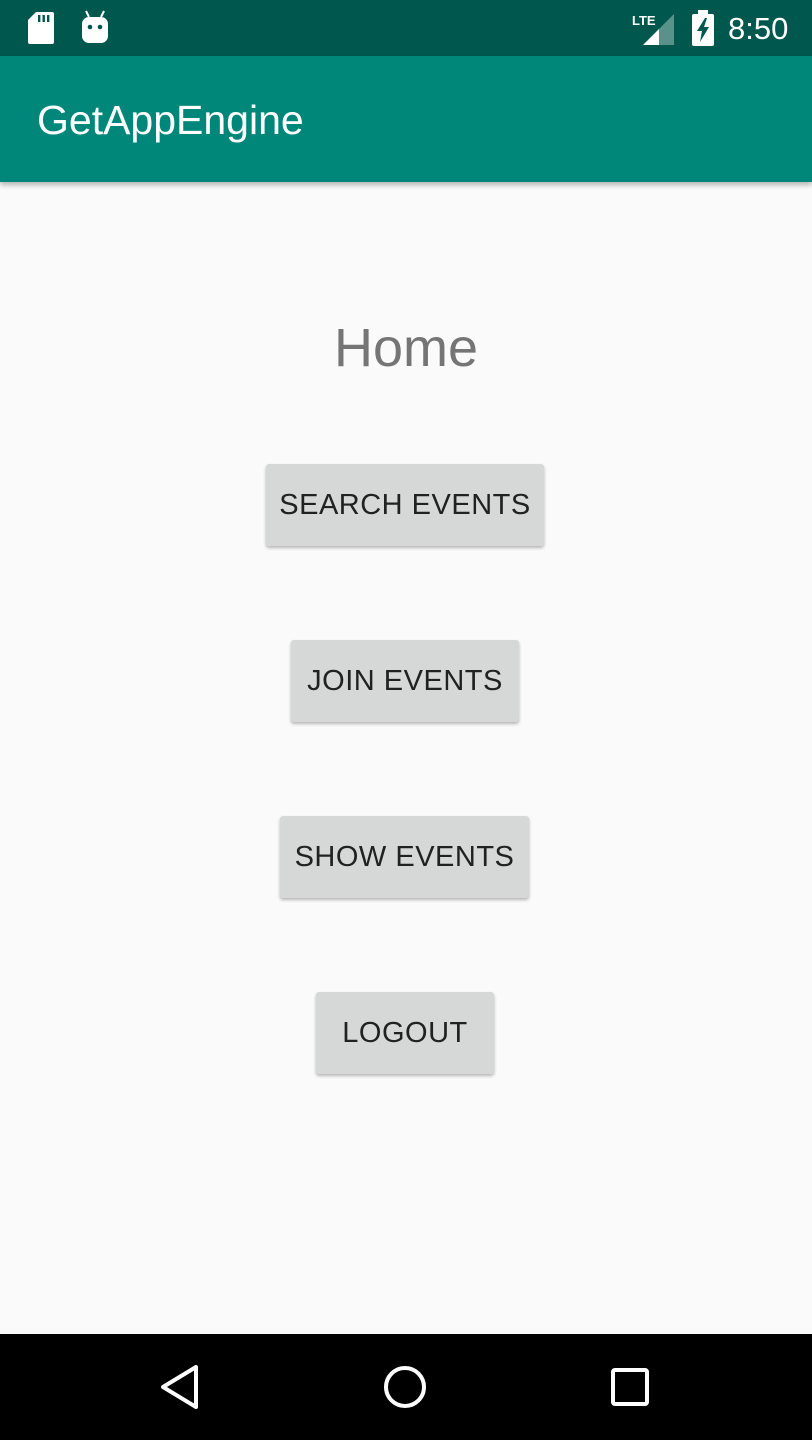 The width and height of the screenshot is (812, 1440). What do you see at coordinates (653, 29) in the screenshot?
I see `lte-signal-icon: LTE` at bounding box center [653, 29].